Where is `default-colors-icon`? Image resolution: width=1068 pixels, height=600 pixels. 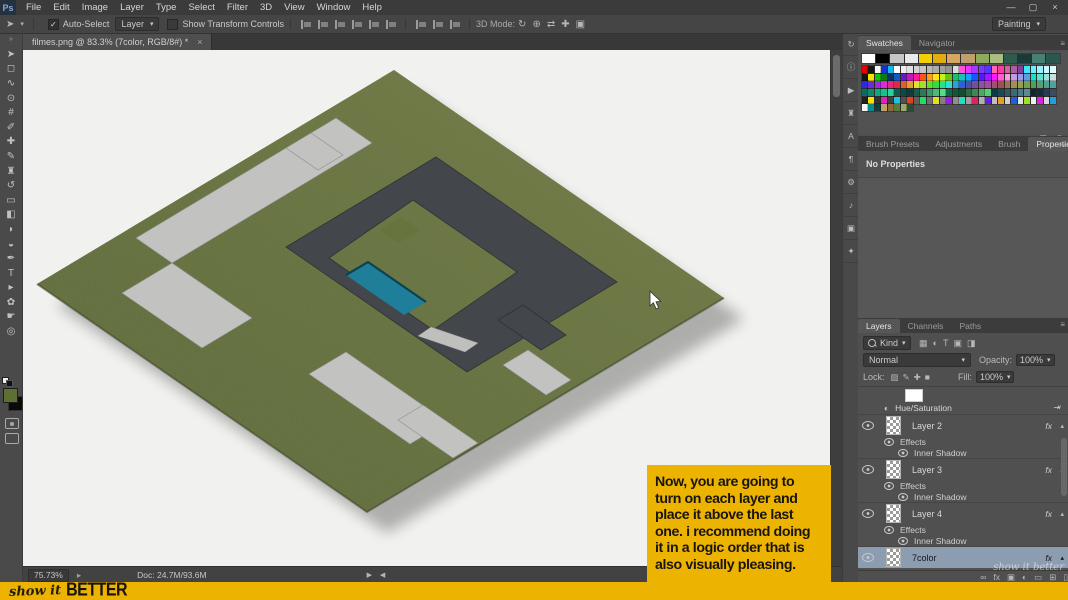 default-colors-icon is located at coordinates (7, 382).